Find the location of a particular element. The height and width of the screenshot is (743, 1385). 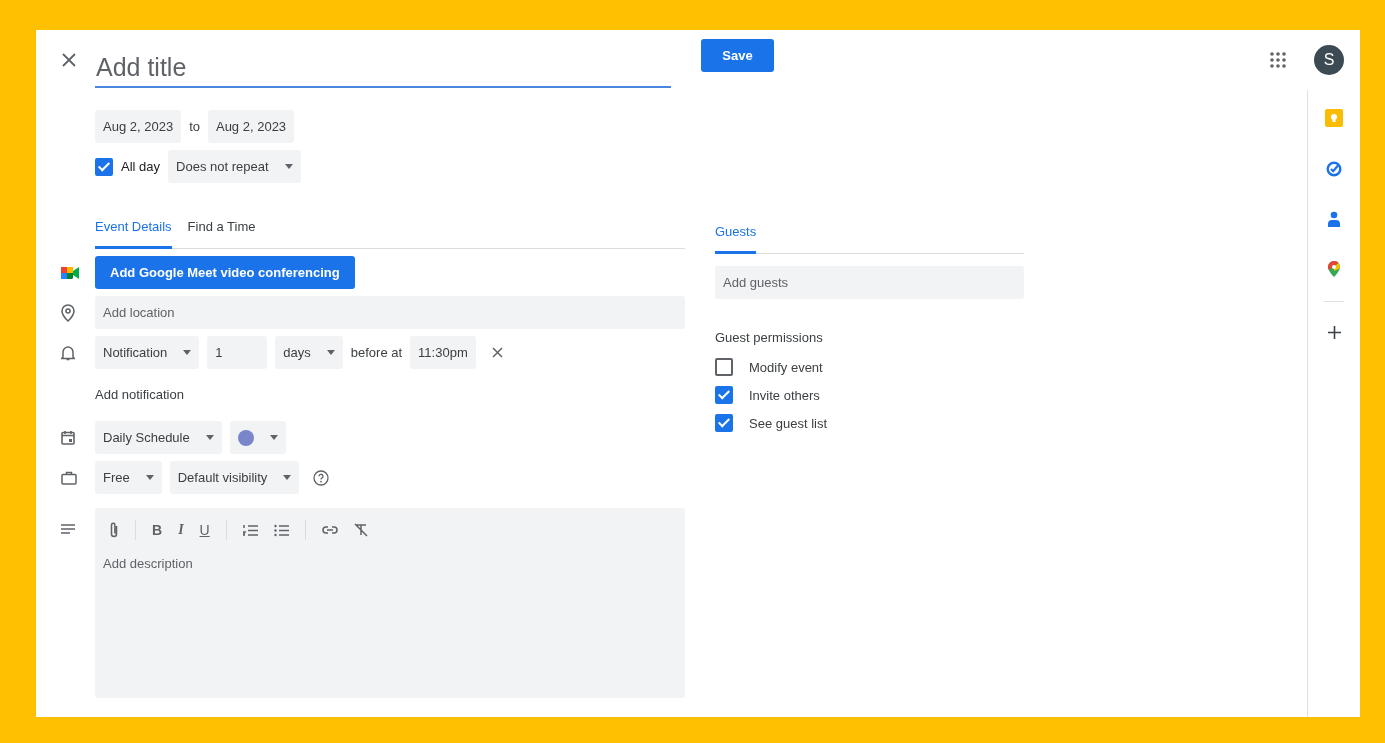

person-icon is located at coordinates (1334, 219).